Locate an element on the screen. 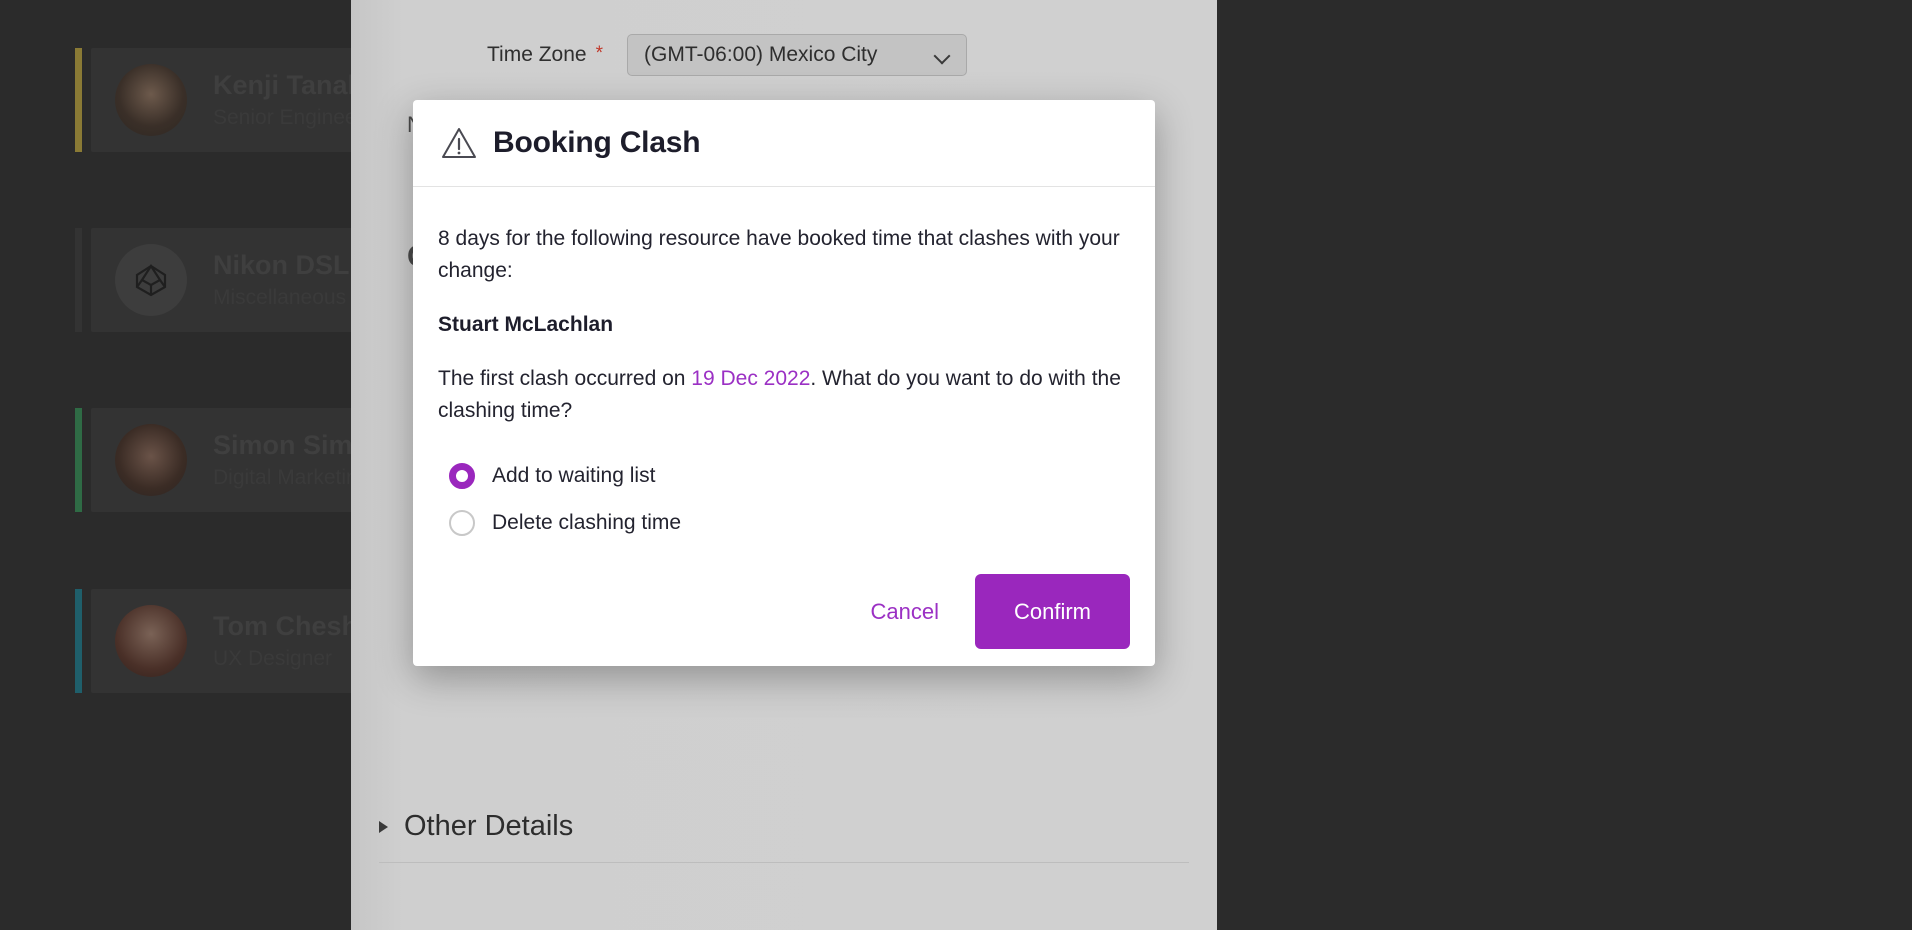 The width and height of the screenshot is (1912, 930). radio-option-add-to-waiting-list: Add to waiting list is located at coordinates (781, 476).